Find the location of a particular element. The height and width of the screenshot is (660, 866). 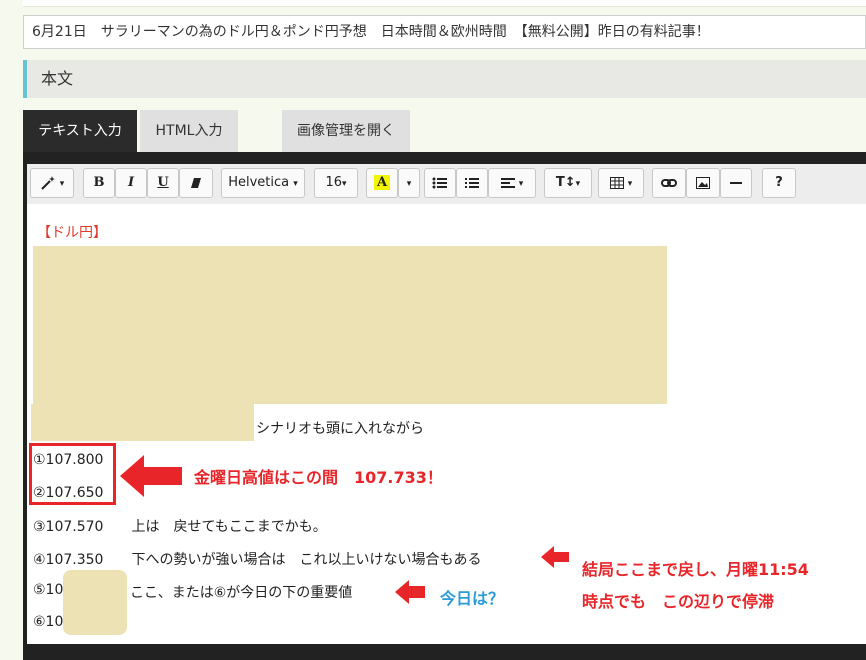

price-level-4: ④107.350 下への勢いが強い場合は これ以上いけない場合もある is located at coordinates (257, 560).